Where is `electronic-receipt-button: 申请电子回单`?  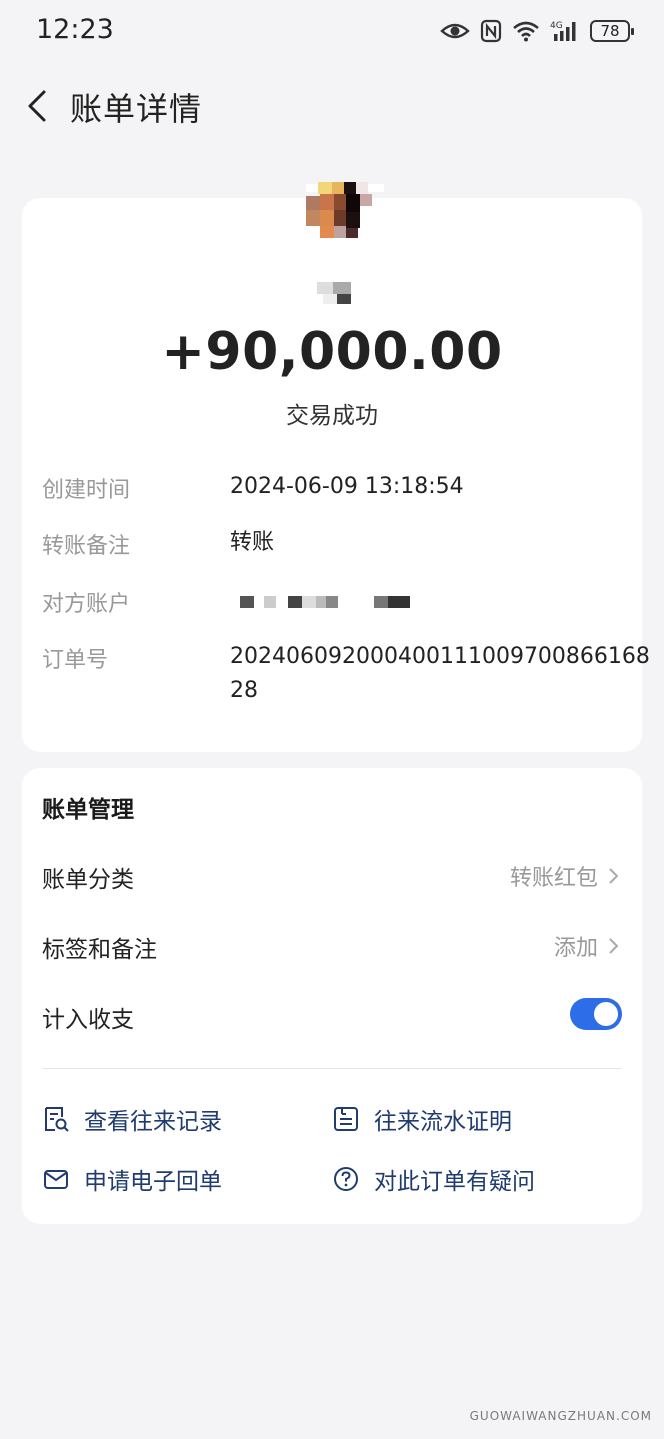 electronic-receipt-button: 申请电子回单 is located at coordinates (132, 1179).